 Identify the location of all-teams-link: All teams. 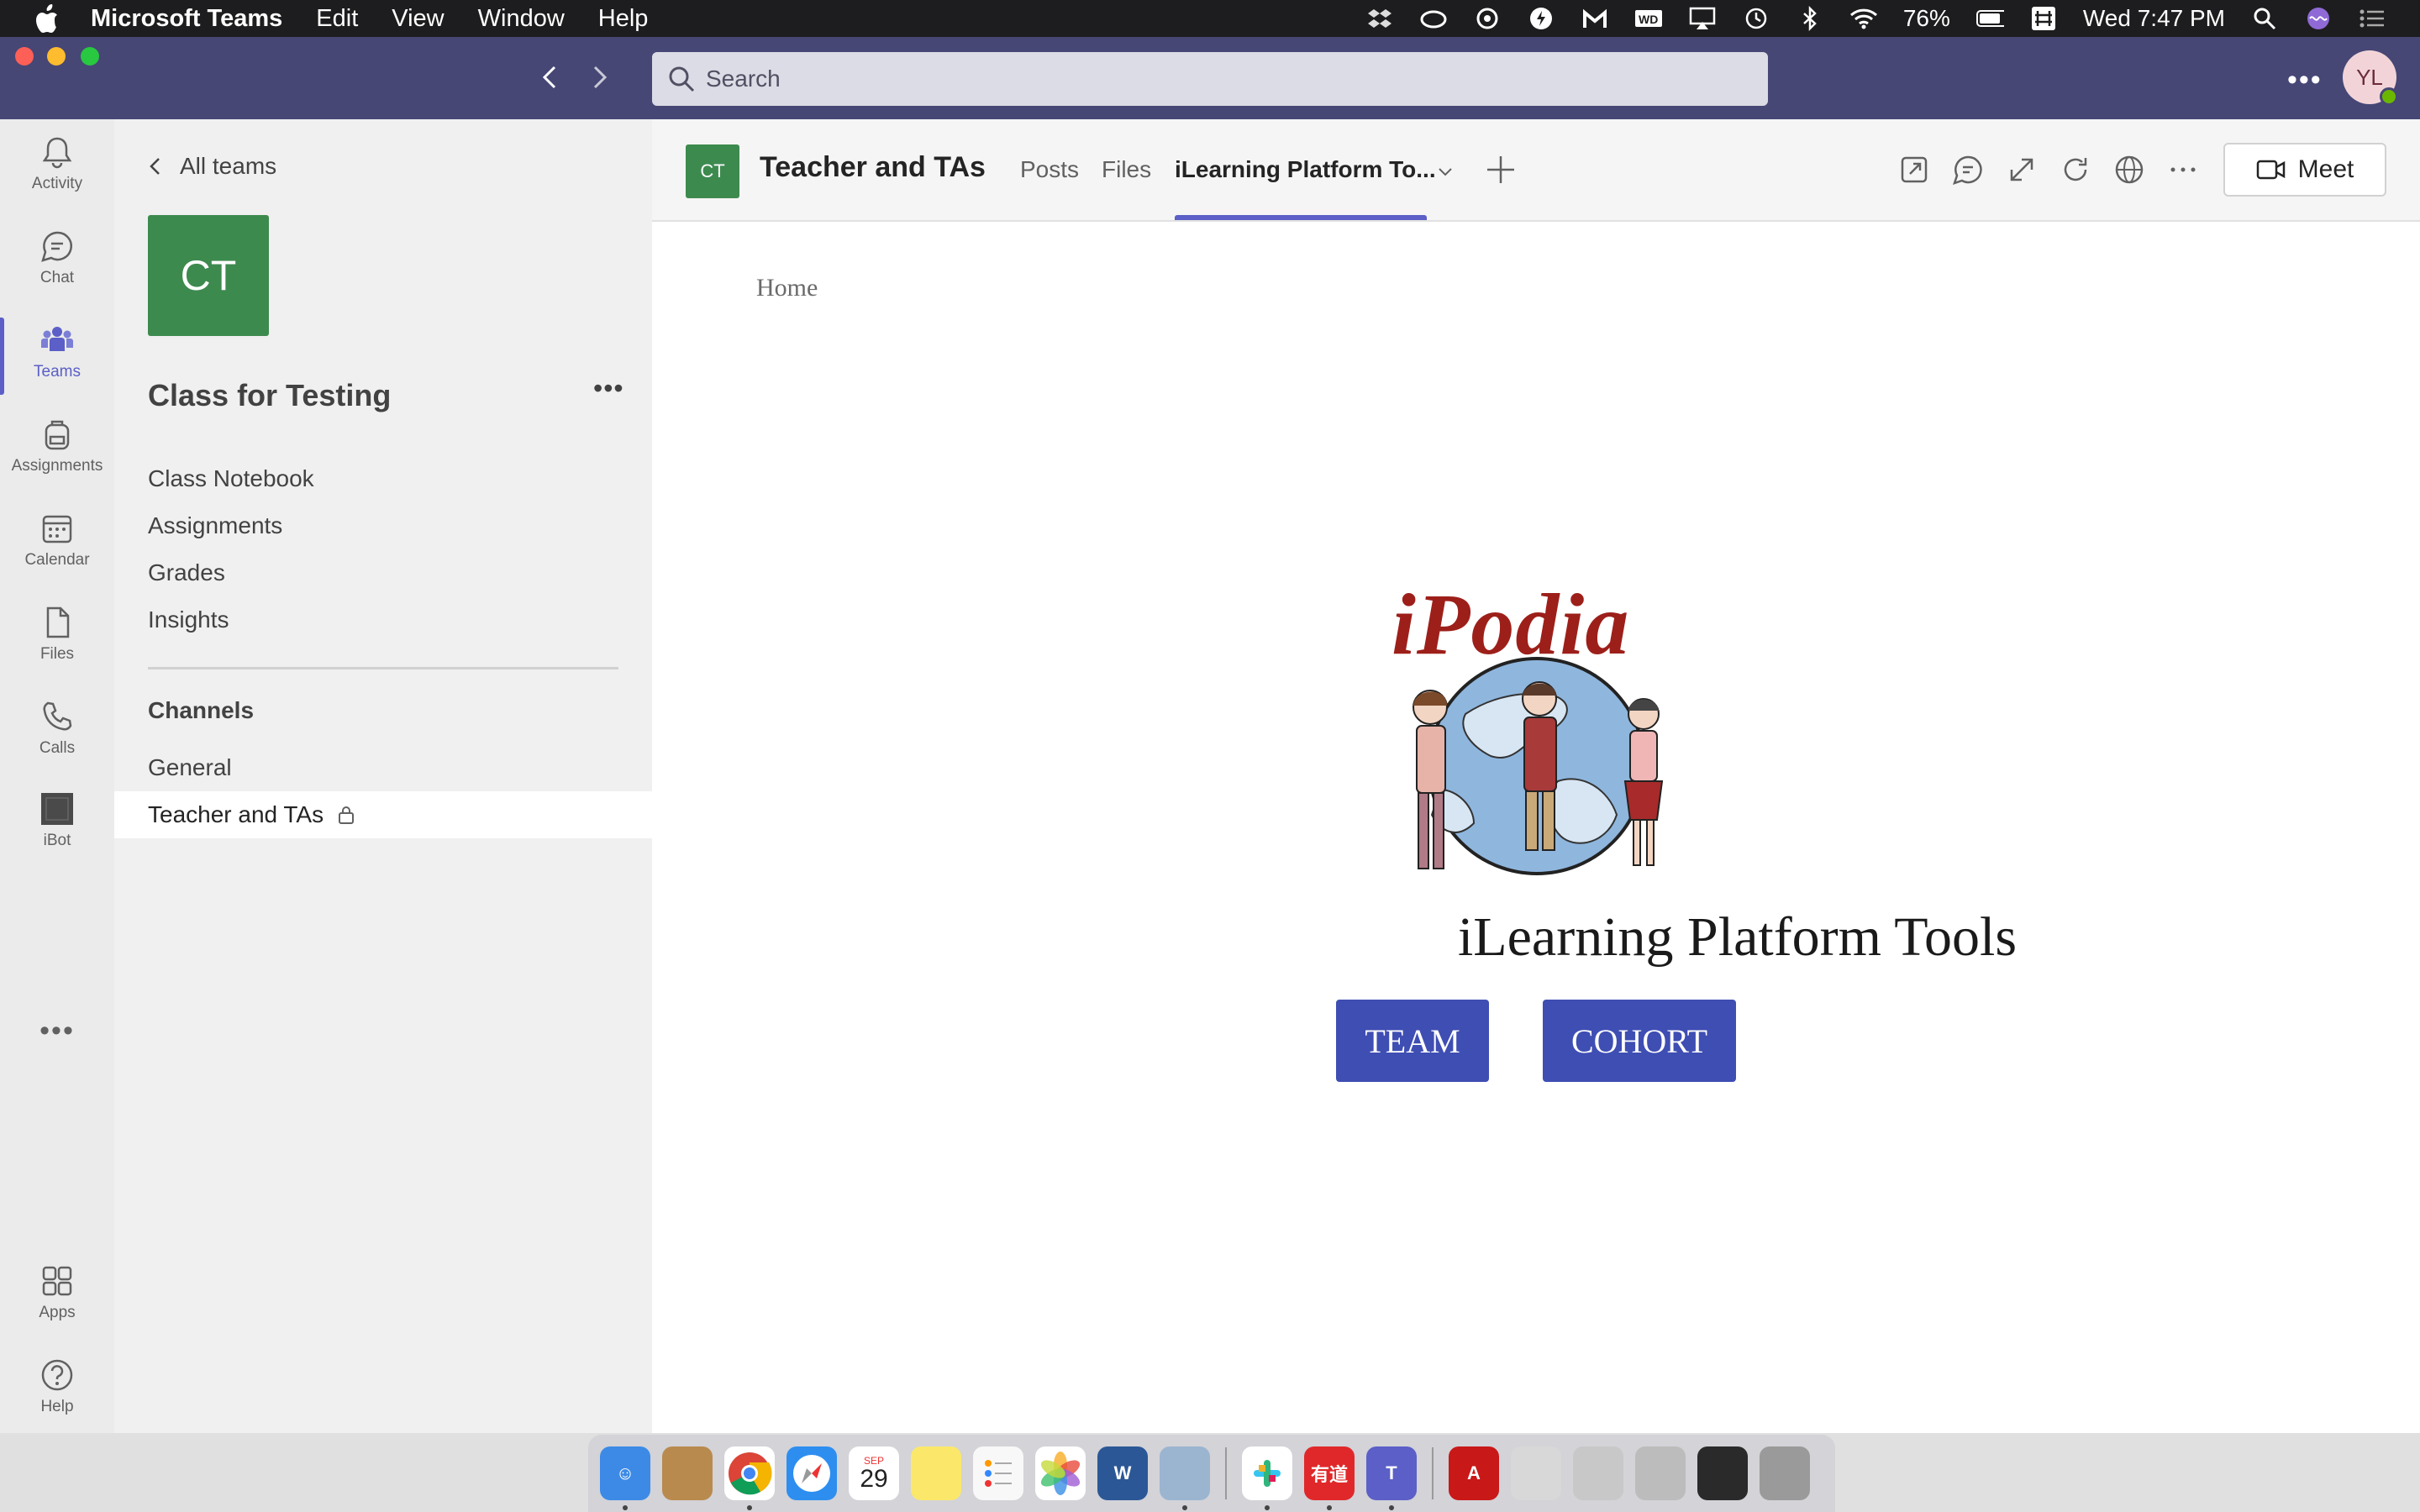
(212, 166).